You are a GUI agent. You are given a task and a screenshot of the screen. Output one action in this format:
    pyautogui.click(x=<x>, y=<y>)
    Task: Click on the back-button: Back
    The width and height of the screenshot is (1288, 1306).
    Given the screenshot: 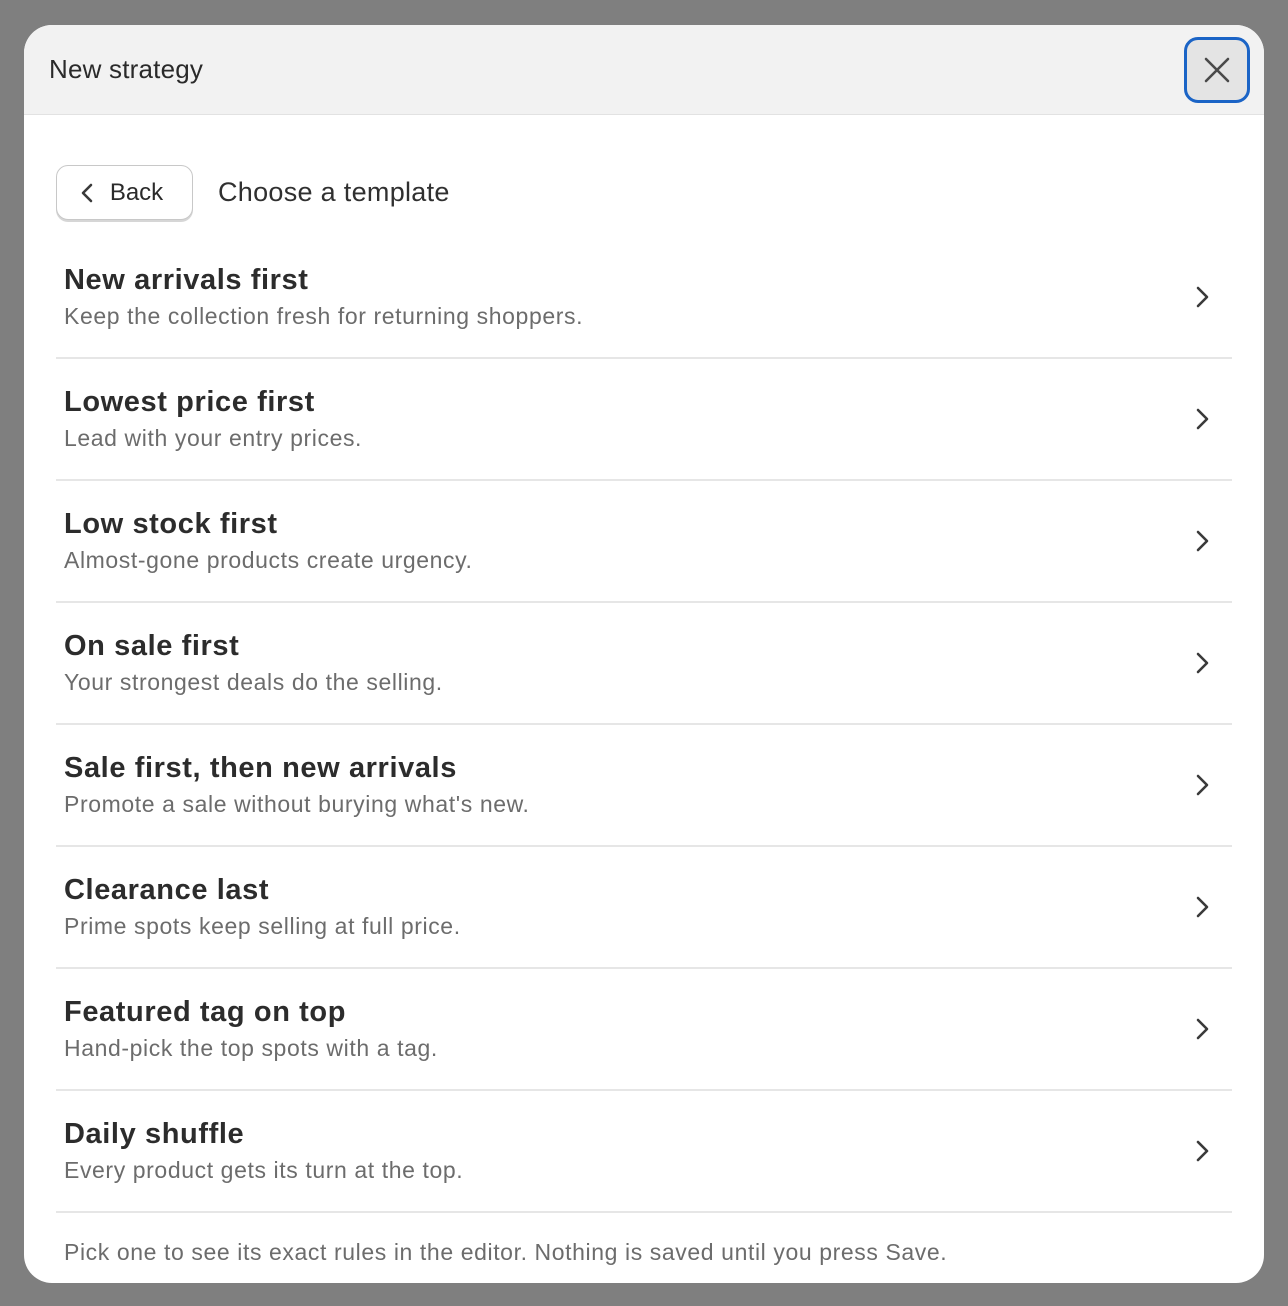 What is the action you would take?
    pyautogui.click(x=124, y=192)
    